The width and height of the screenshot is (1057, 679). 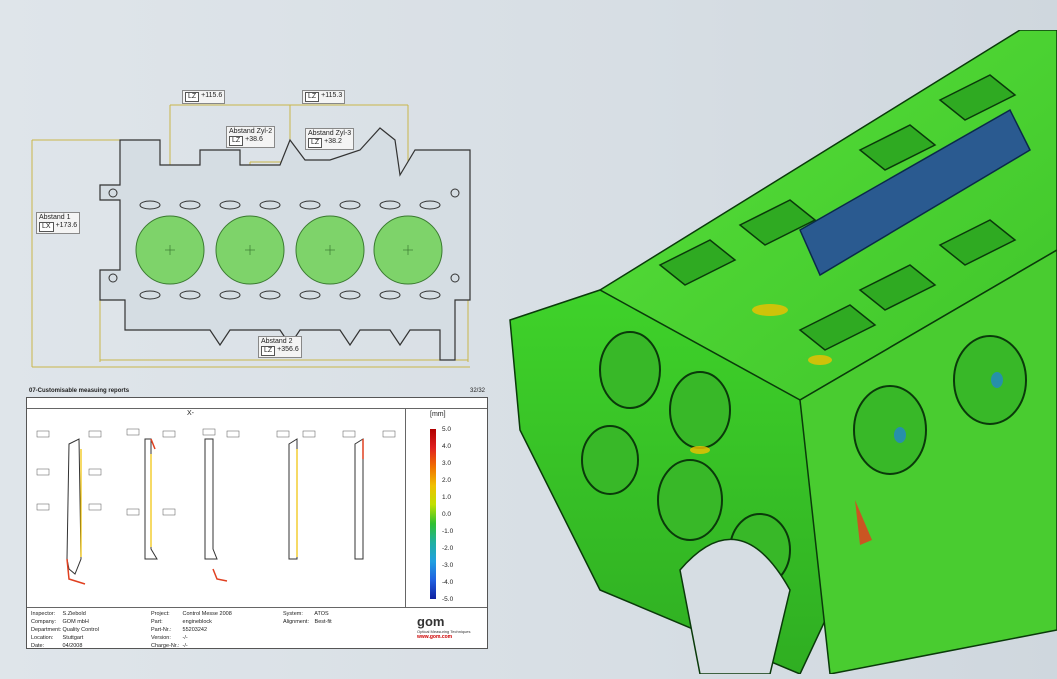 I want to click on legend-tick-label: -5.0, so click(x=448, y=599).